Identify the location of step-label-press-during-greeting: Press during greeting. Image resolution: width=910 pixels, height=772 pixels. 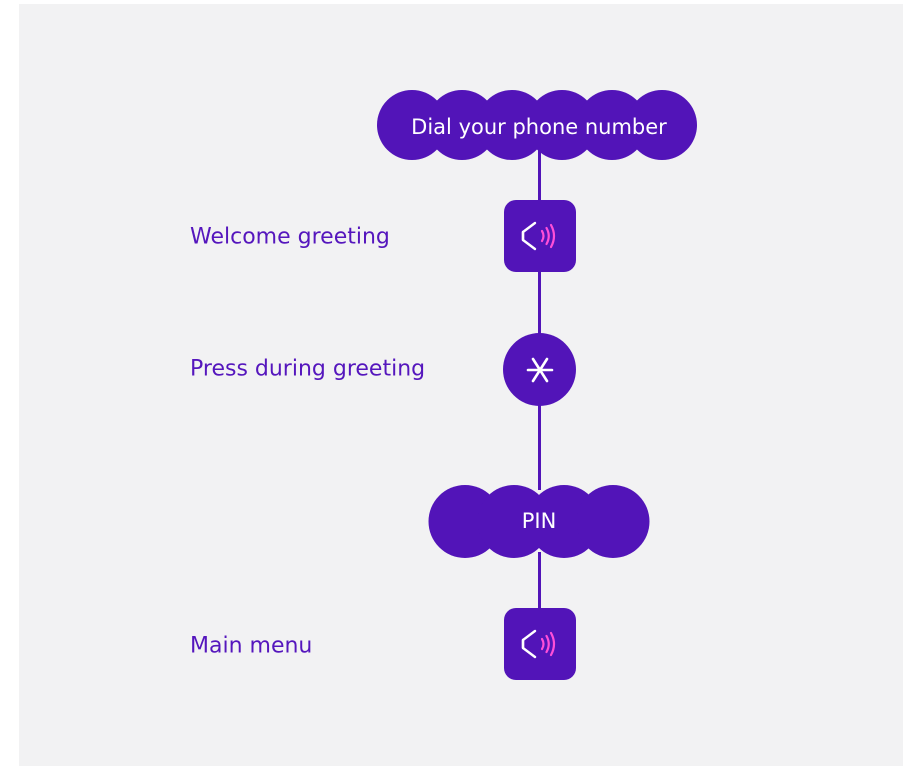
(308, 369).